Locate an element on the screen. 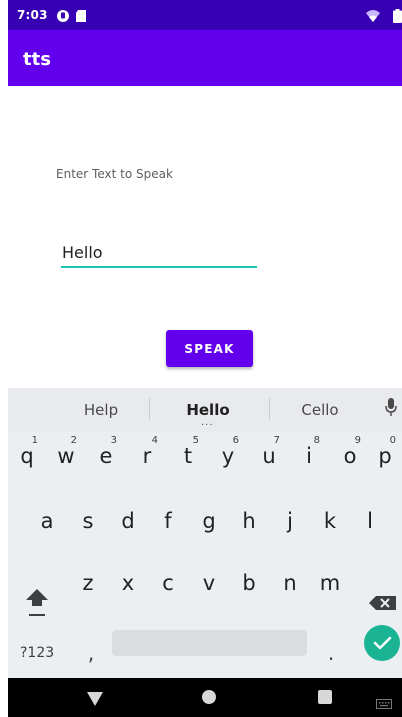 The width and height of the screenshot is (402, 717). checkmark-icon is located at coordinates (382, 643).